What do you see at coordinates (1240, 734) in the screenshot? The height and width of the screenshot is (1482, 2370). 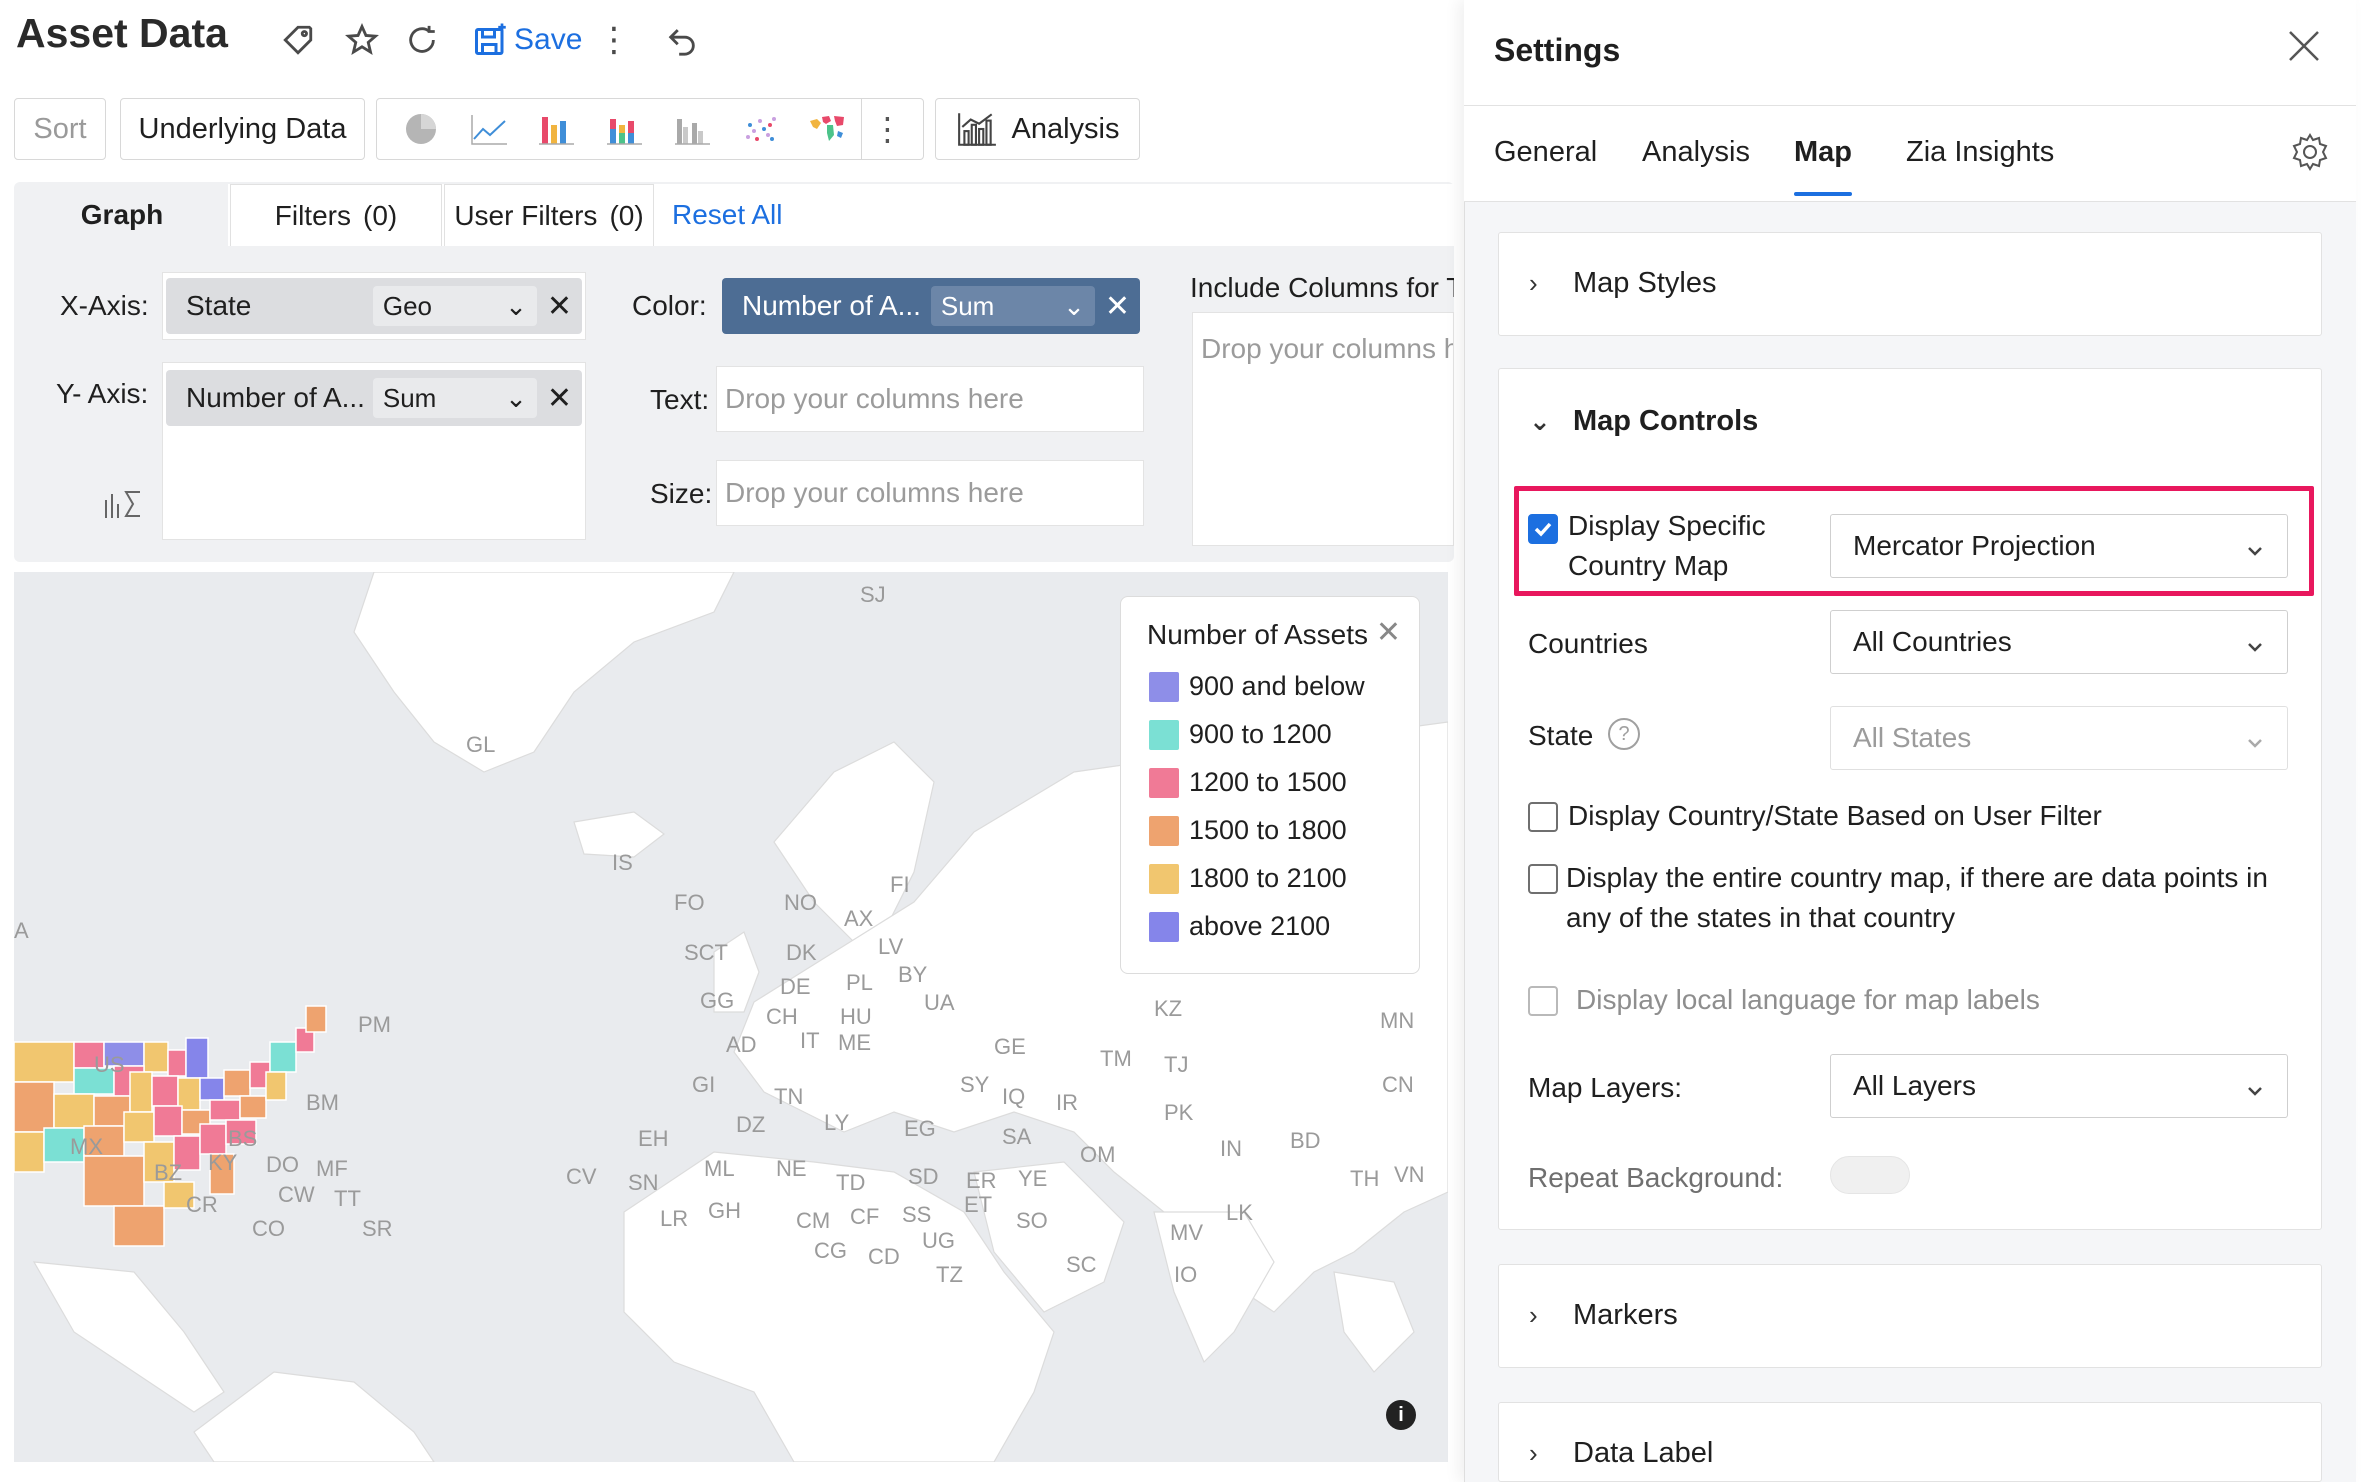 I see `legend-item: 900 to 1200` at bounding box center [1240, 734].